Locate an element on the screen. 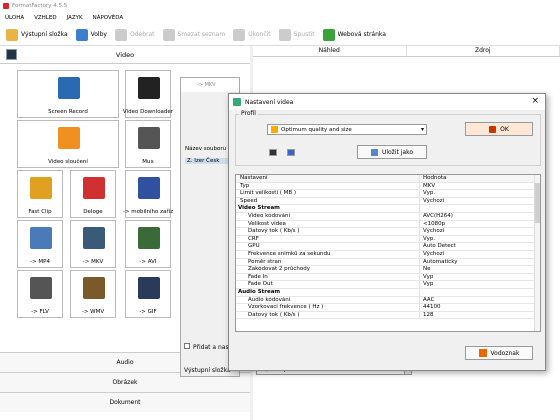  settings-row: CRF Vyp. is located at coordinates (388, 239).